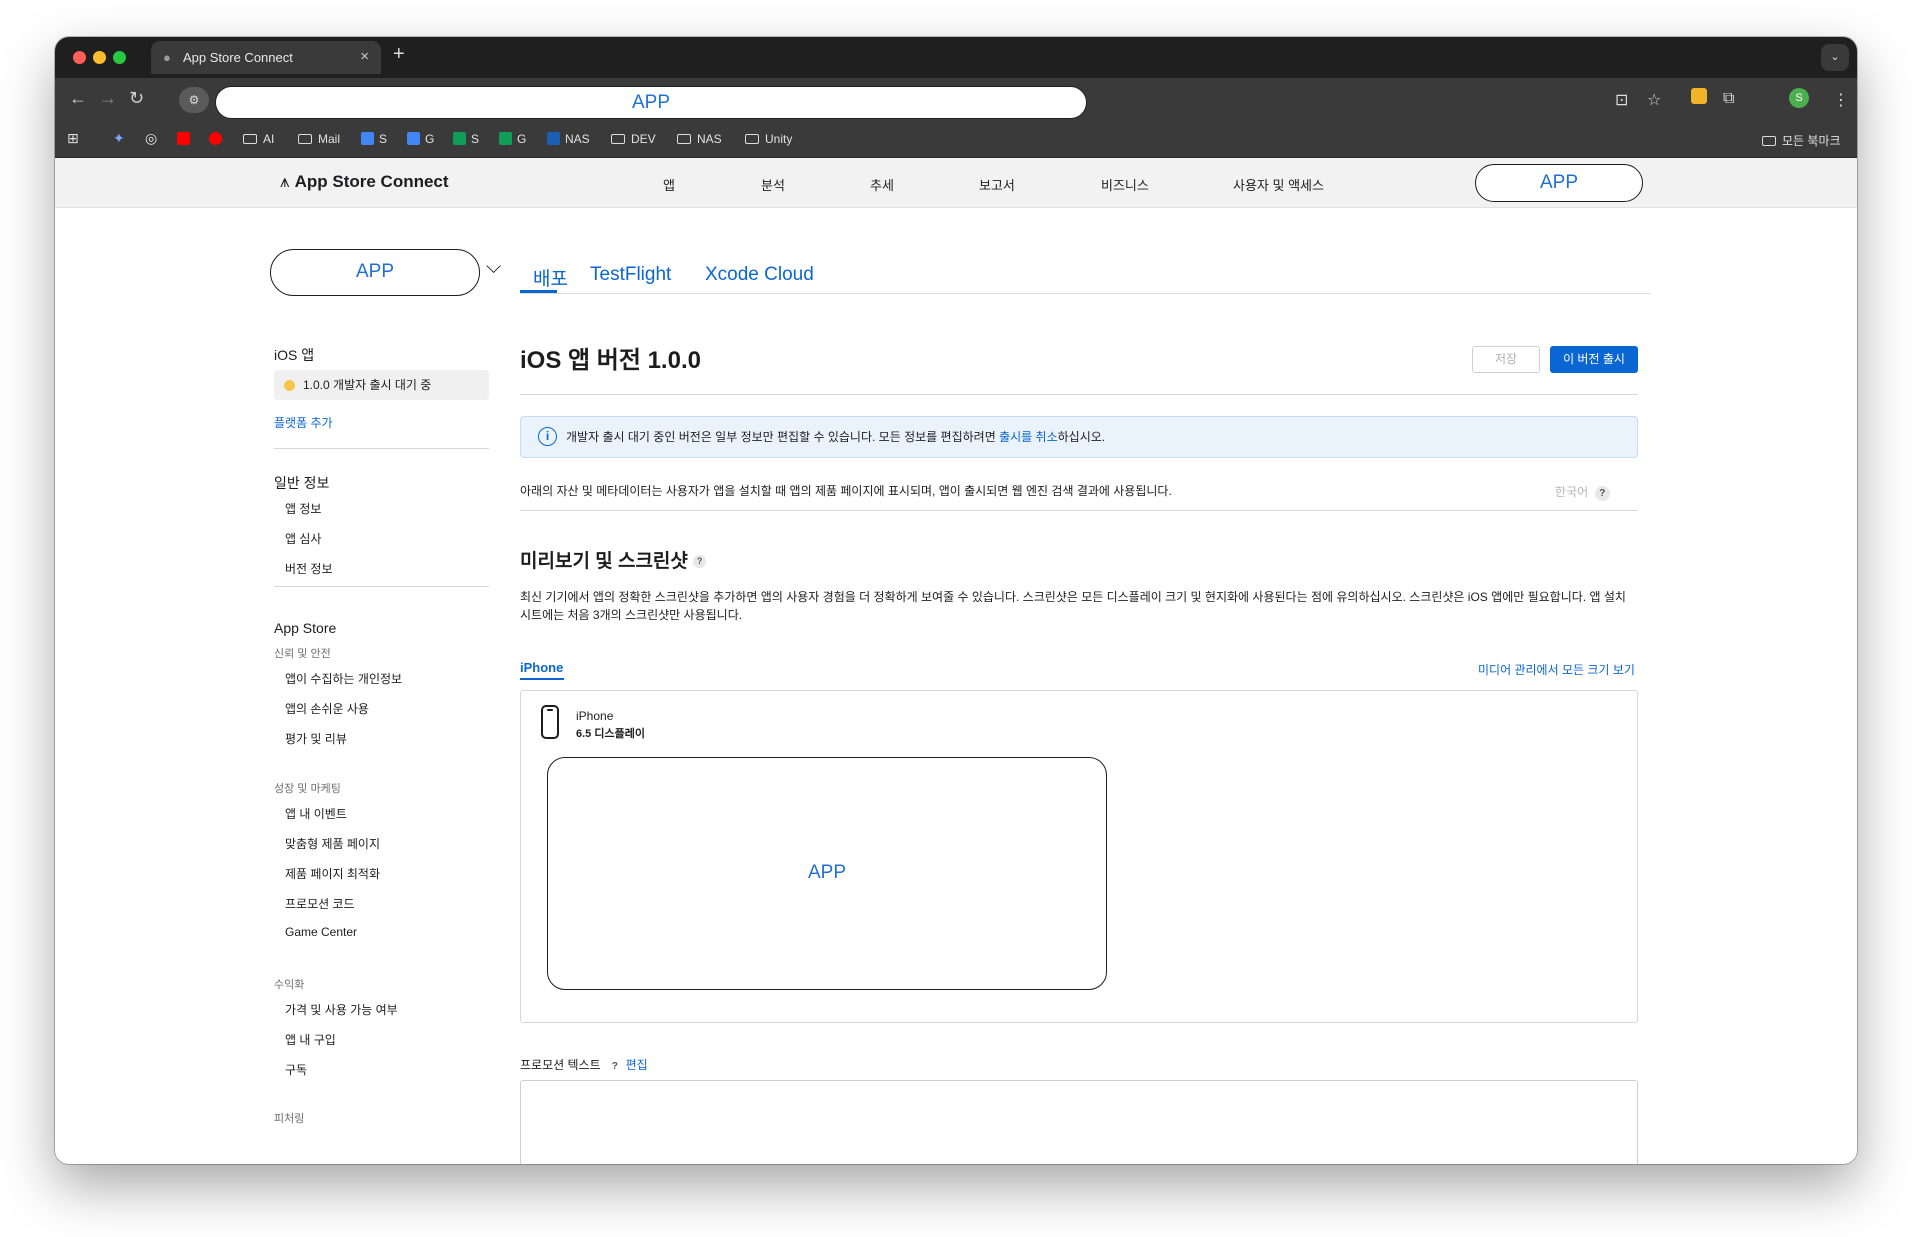  Describe the element at coordinates (343, 678) in the screenshot. I see `sidebar-item-privacy: 앱이 수집하는 개인정보` at that location.